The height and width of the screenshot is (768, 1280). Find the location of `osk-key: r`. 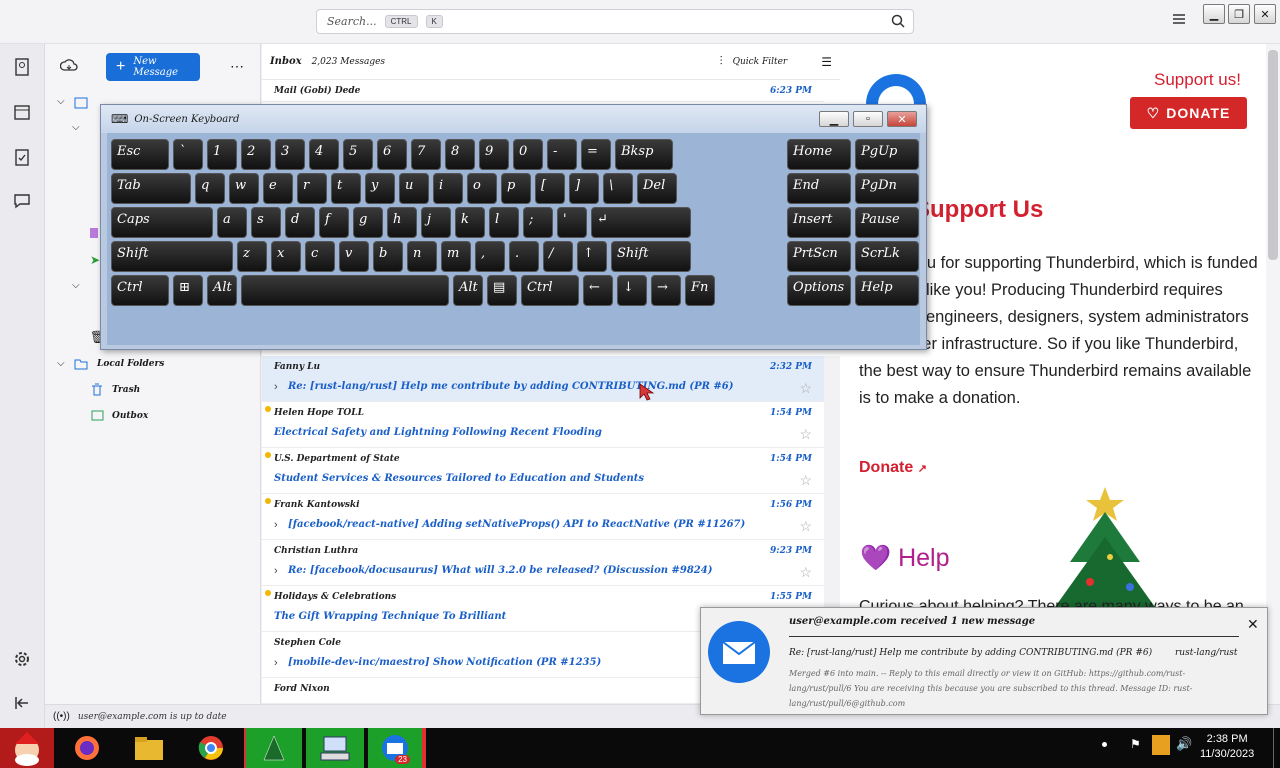

osk-key: r is located at coordinates (312, 188).